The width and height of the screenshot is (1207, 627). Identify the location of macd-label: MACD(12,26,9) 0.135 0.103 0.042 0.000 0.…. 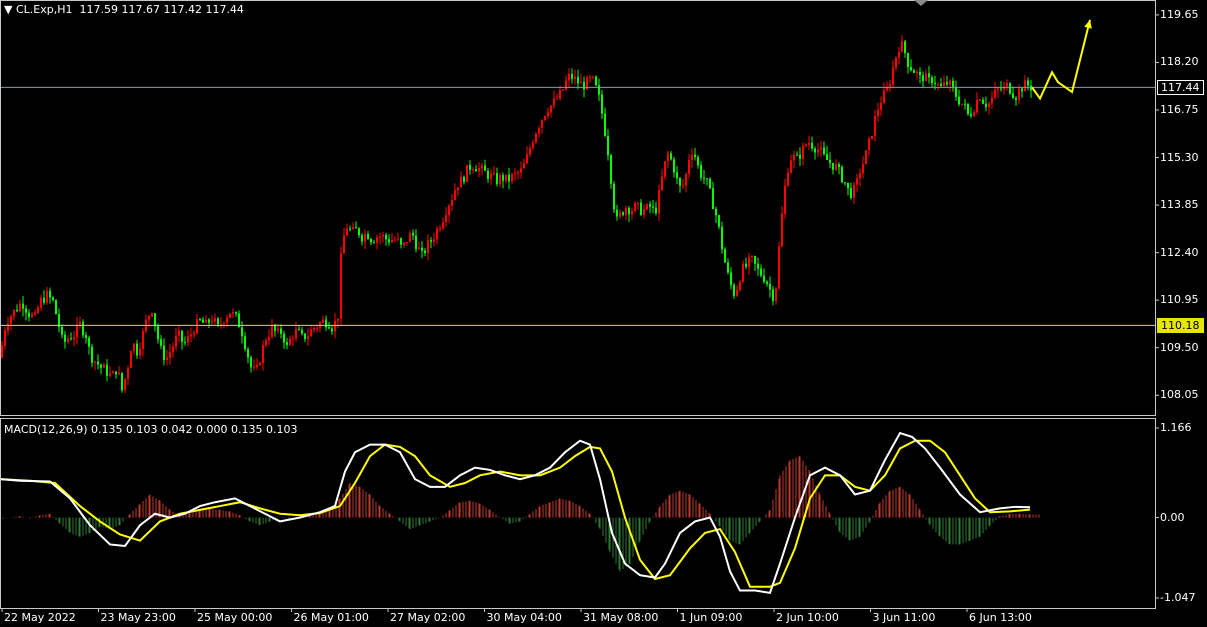
(151, 429).